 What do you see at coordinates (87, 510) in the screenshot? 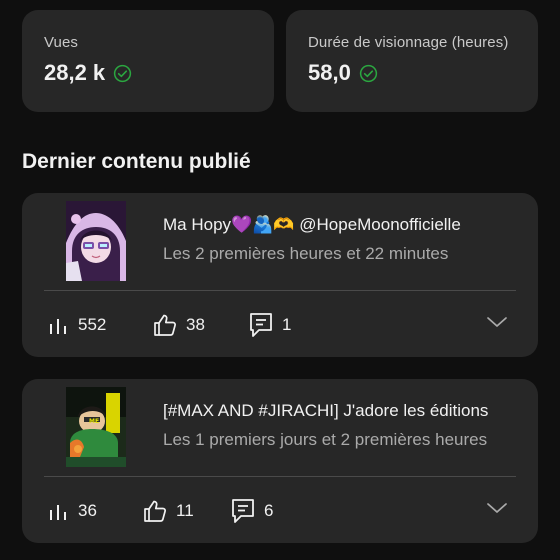
I see `views-count: 36` at bounding box center [87, 510].